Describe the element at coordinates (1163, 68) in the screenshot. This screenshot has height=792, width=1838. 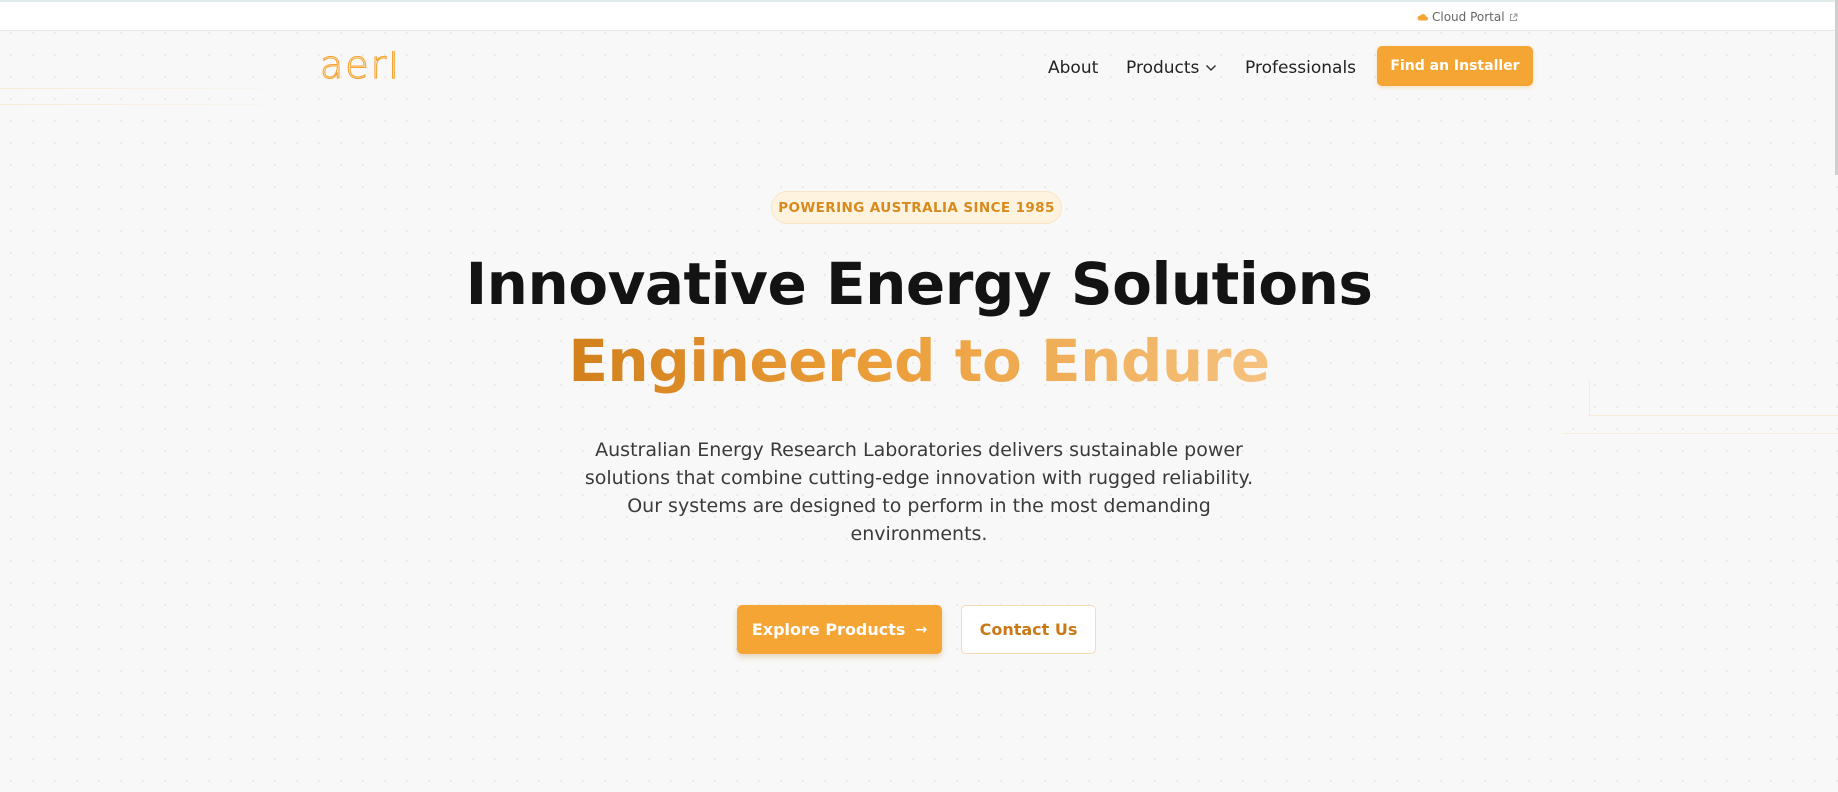
I see `nav-products-label: Products` at that location.